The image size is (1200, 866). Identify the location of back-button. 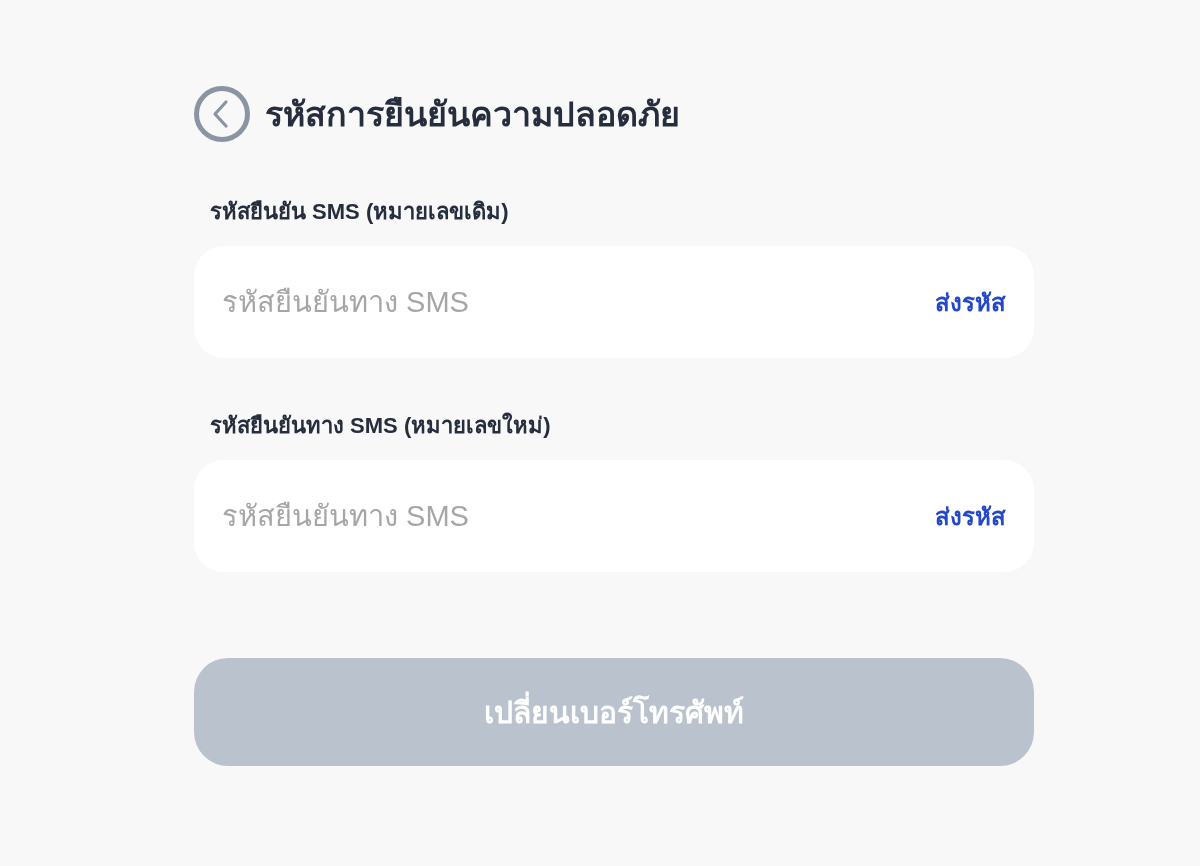
(222, 114).